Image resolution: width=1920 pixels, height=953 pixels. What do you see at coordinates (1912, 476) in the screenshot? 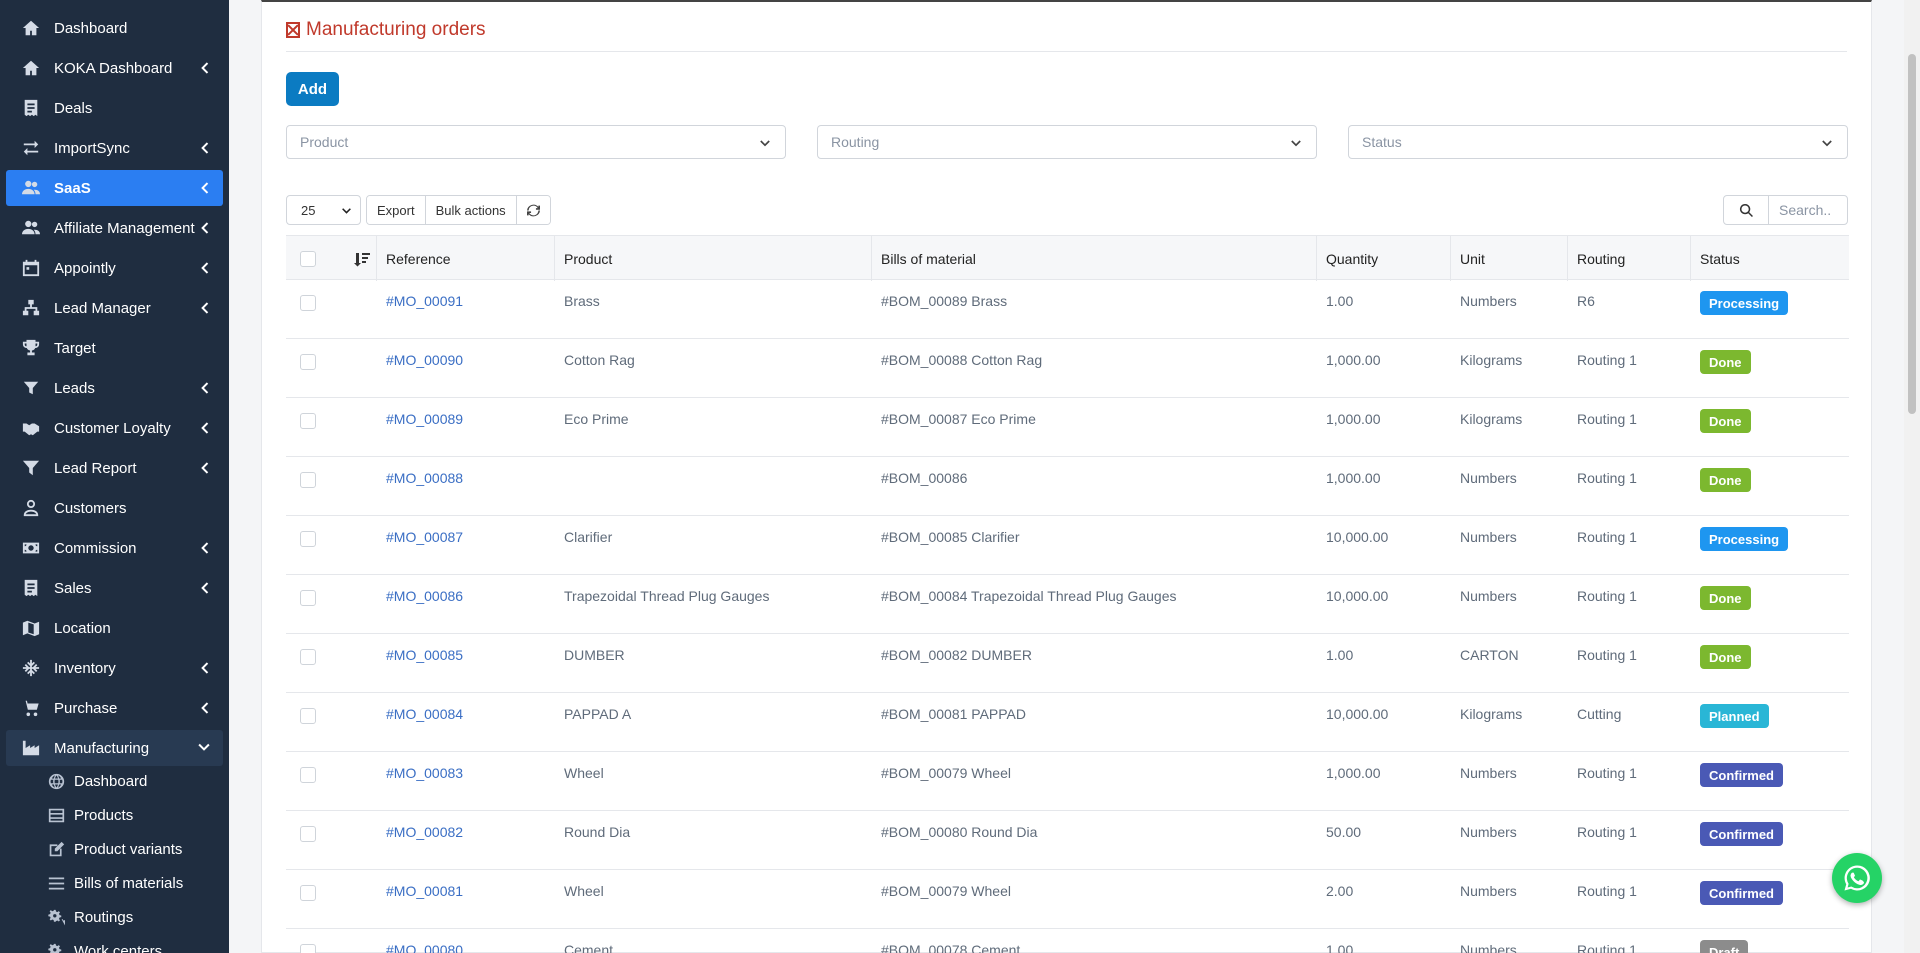
I see `page-scrollbar` at bounding box center [1912, 476].